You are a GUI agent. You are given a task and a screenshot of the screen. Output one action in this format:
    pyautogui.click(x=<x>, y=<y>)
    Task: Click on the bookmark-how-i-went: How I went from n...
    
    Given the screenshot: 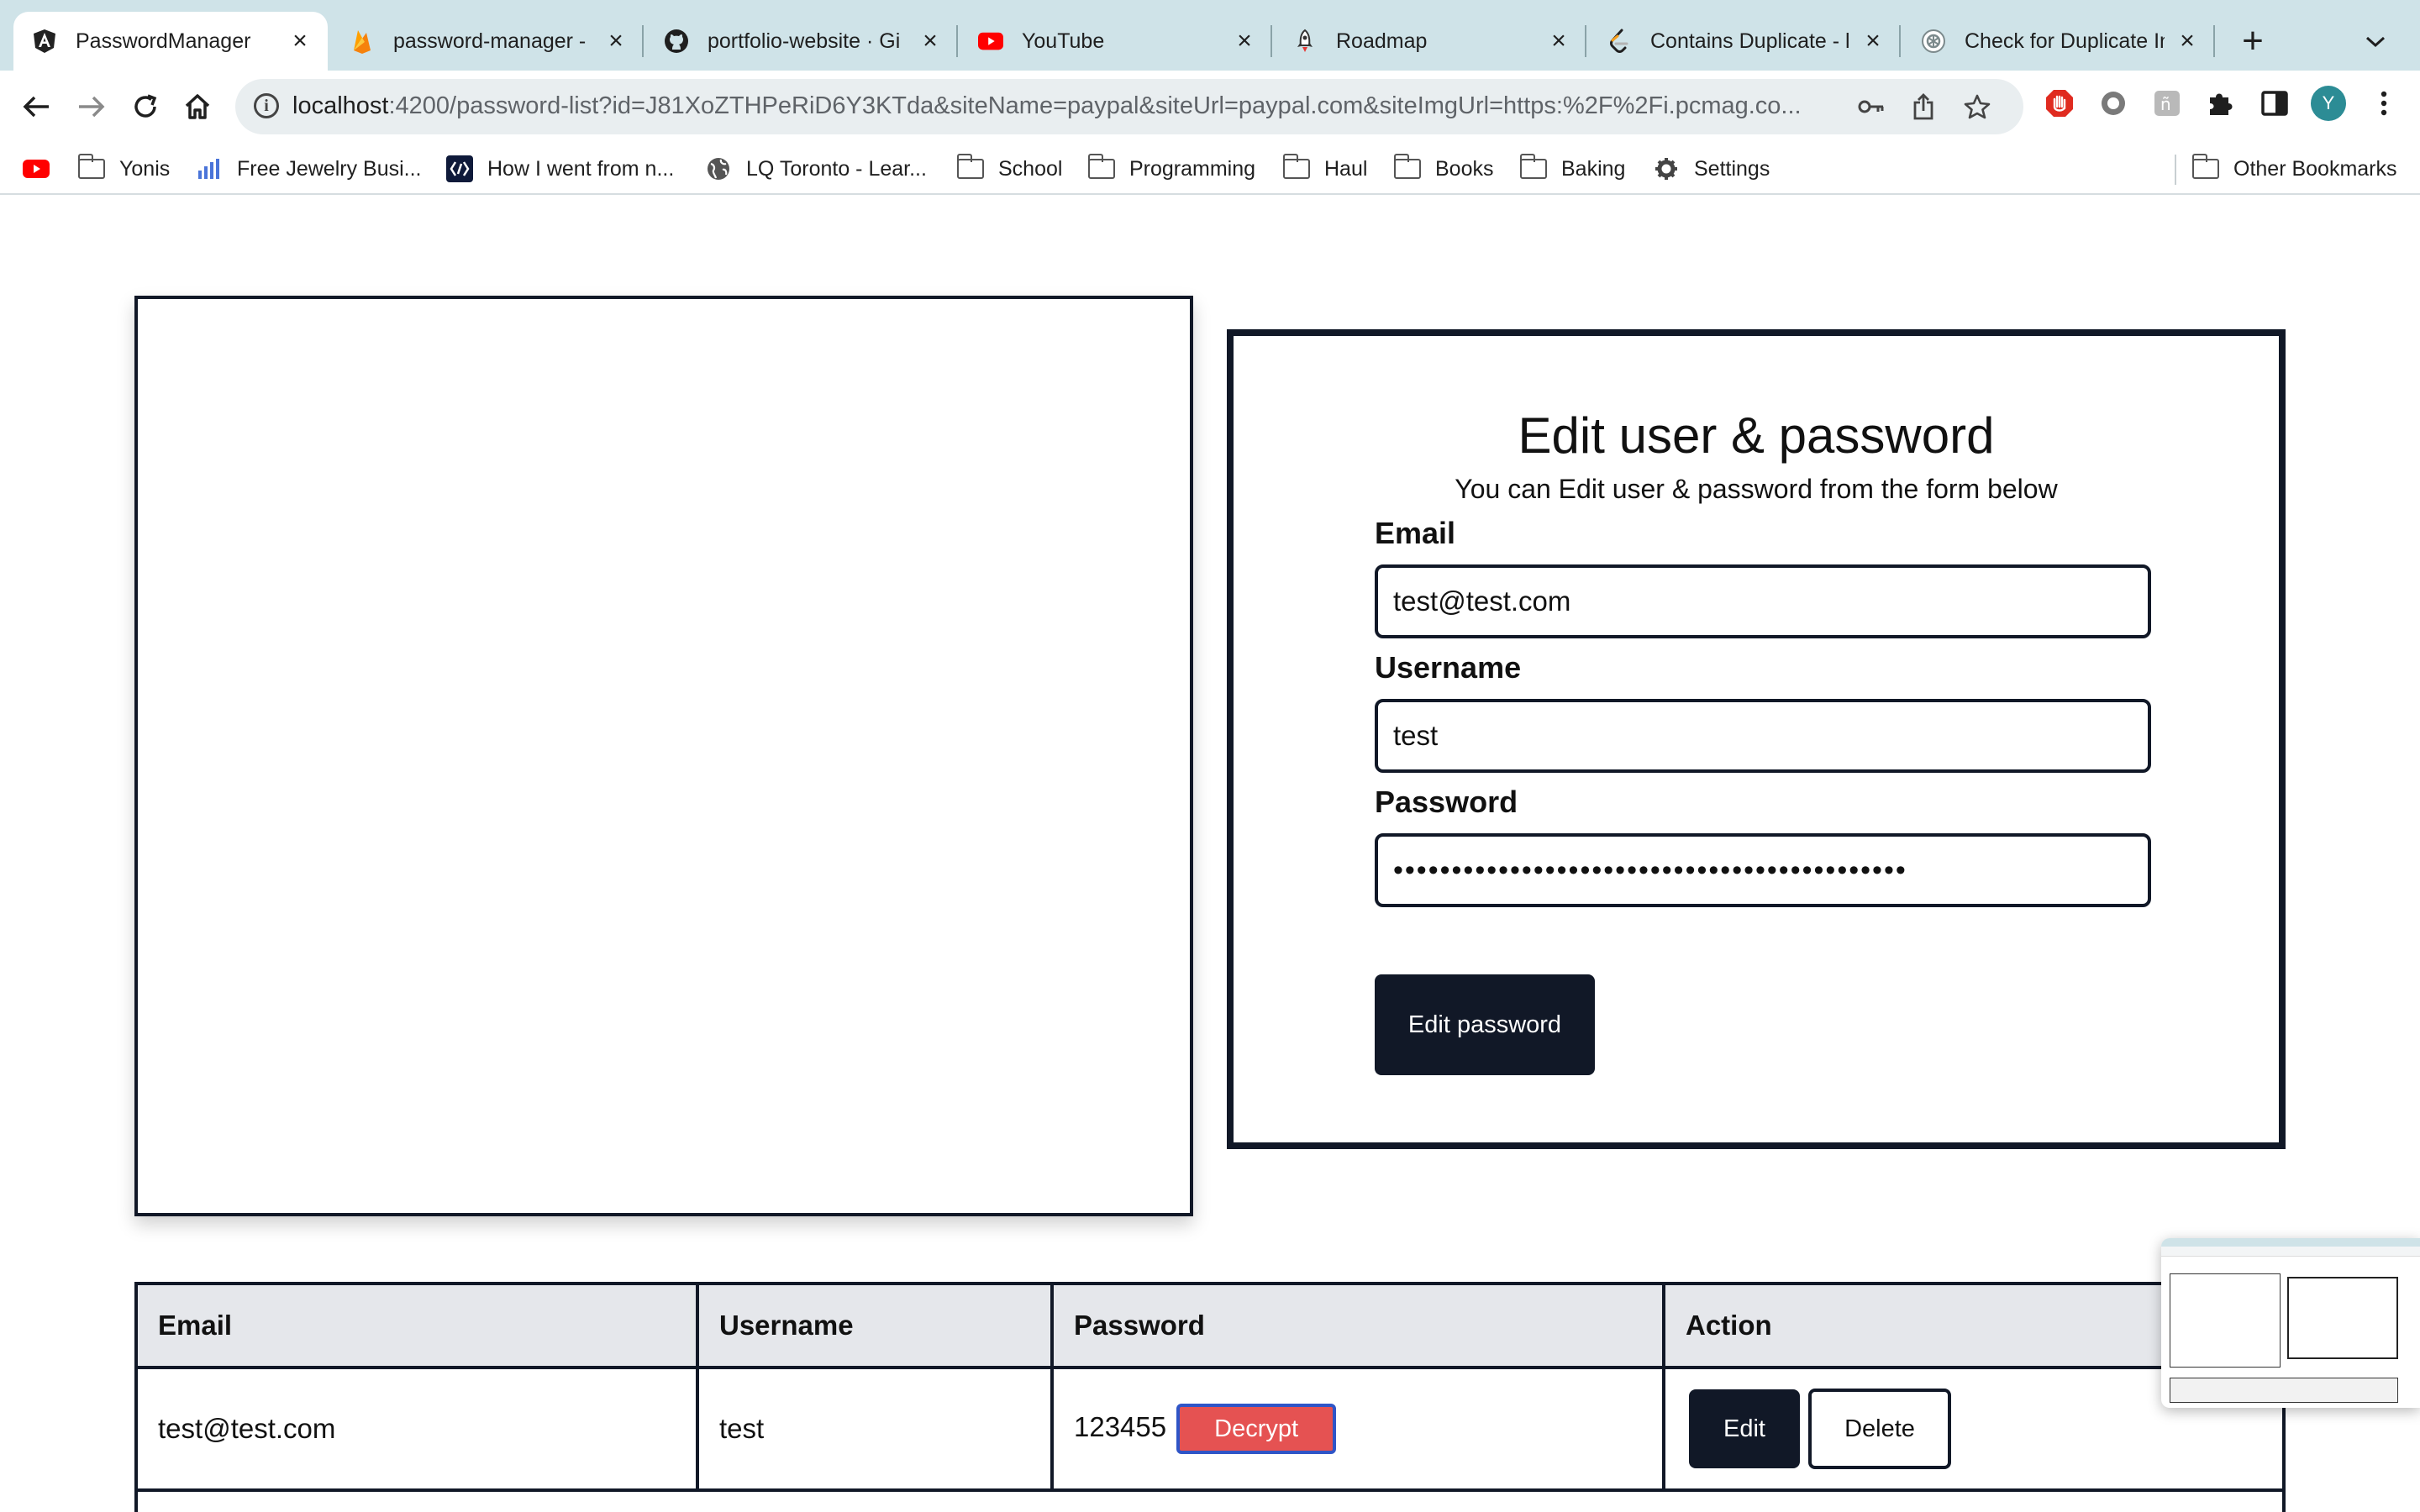 What is the action you would take?
    pyautogui.click(x=559, y=169)
    